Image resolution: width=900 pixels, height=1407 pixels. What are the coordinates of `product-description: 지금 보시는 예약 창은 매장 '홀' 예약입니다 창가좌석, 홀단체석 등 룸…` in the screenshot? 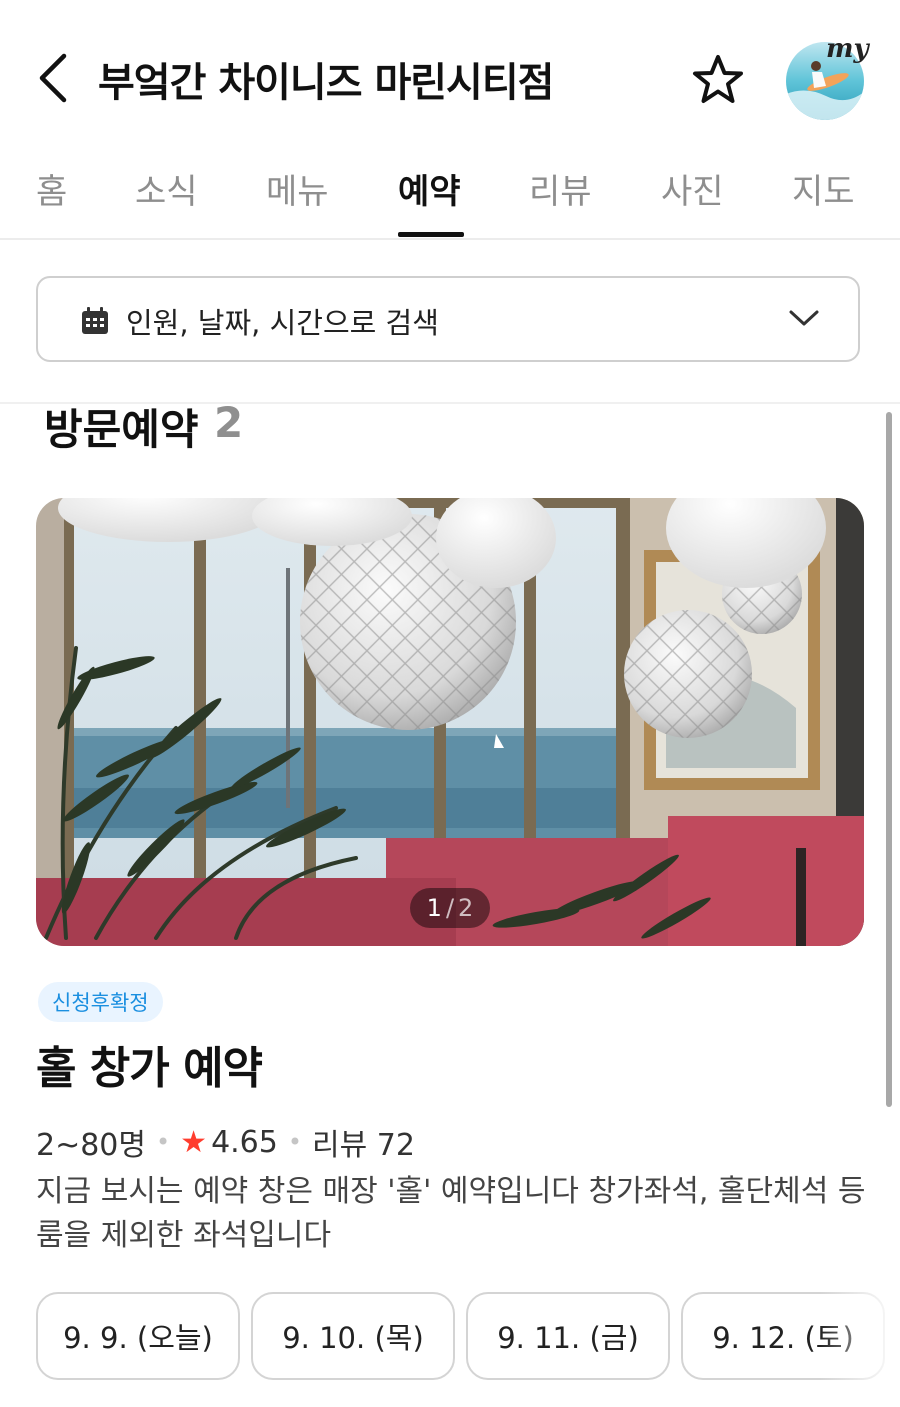 It's located at (451, 1213).